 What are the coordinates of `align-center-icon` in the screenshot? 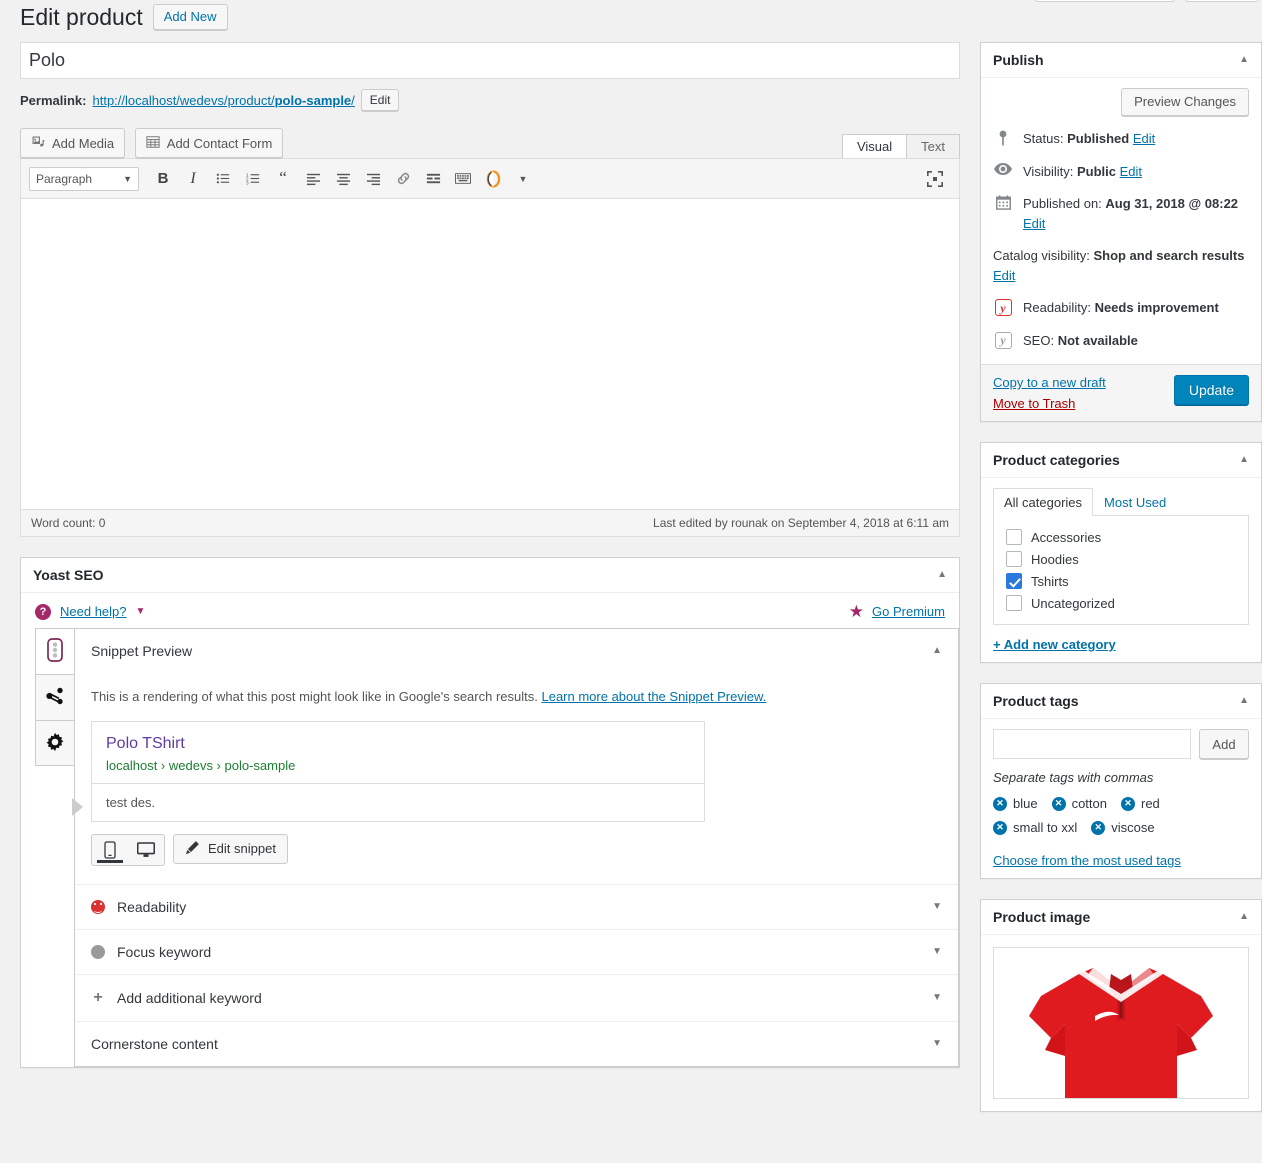 It's located at (343, 179).